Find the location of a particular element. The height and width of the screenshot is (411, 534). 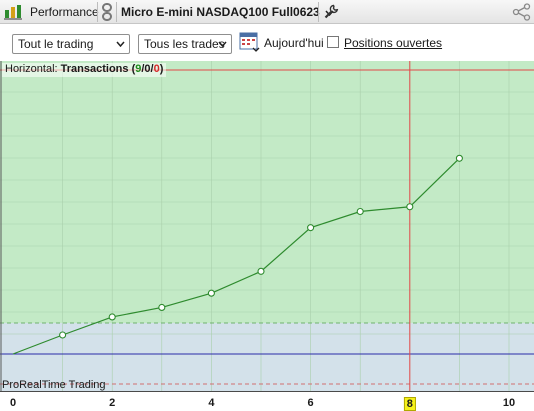

x-tick-label: 0 is located at coordinates (13, 403).